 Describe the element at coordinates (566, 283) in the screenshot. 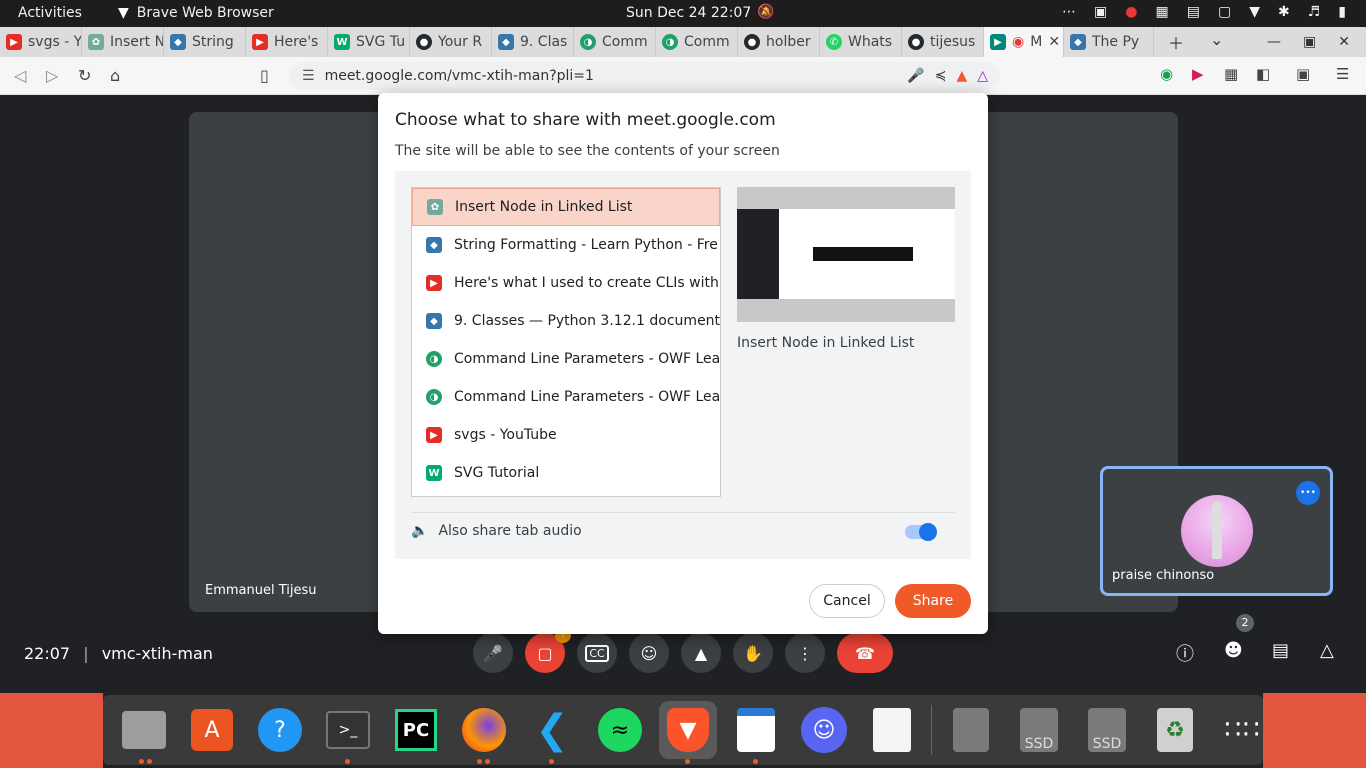

I see `list-item: ▶ Here's what I used to create CLIs with` at that location.